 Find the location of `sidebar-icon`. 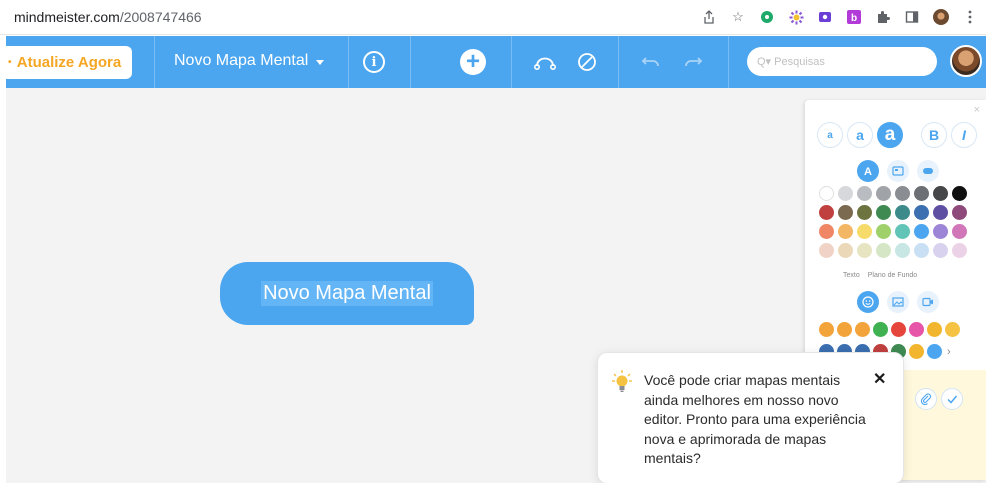

sidebar-icon is located at coordinates (912, 17).